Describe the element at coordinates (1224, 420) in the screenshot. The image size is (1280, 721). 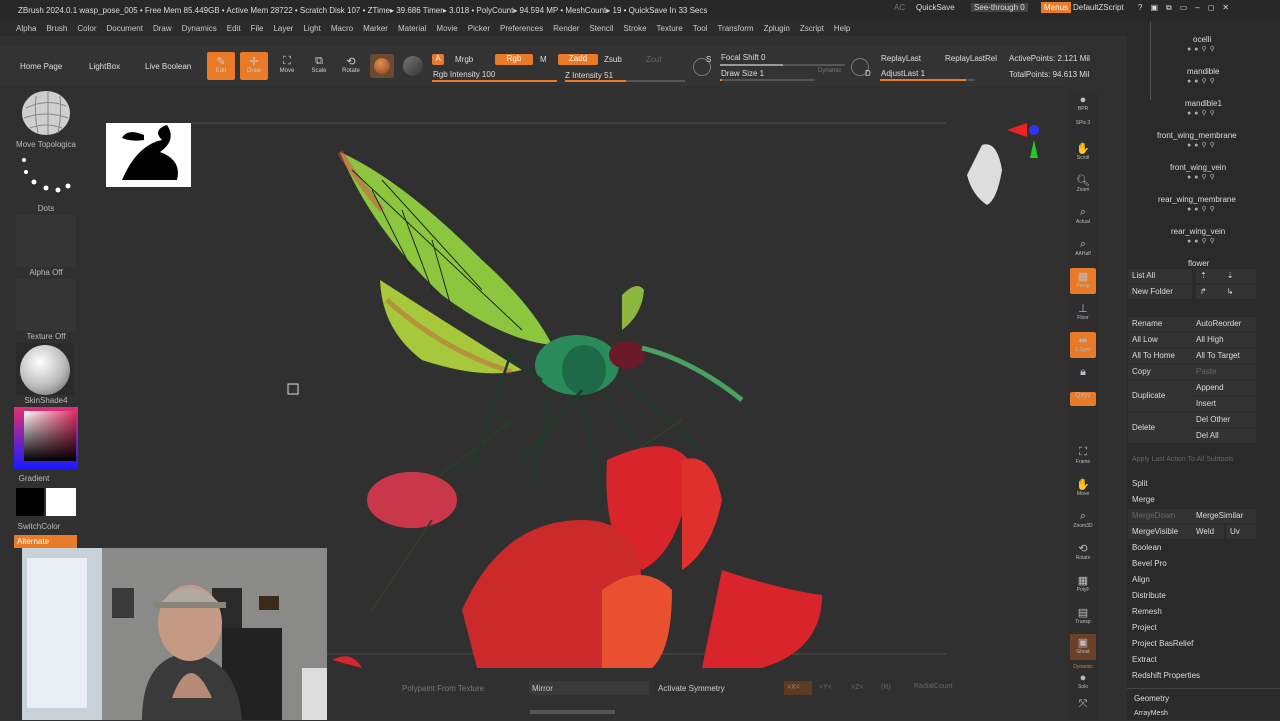
I see `del-other-button: Del Other` at that location.